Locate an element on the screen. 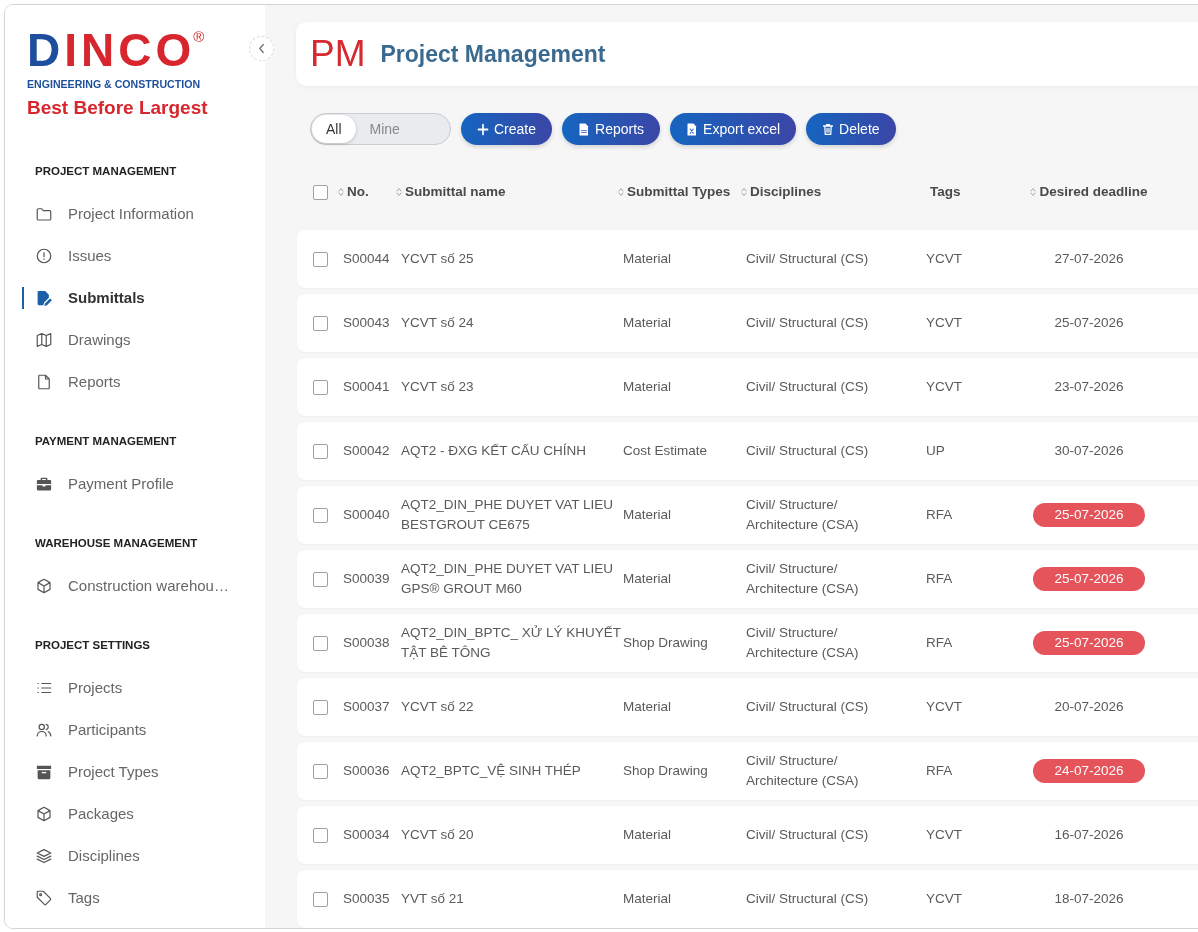 The image size is (1198, 932). reports-button: Reports is located at coordinates (611, 129).